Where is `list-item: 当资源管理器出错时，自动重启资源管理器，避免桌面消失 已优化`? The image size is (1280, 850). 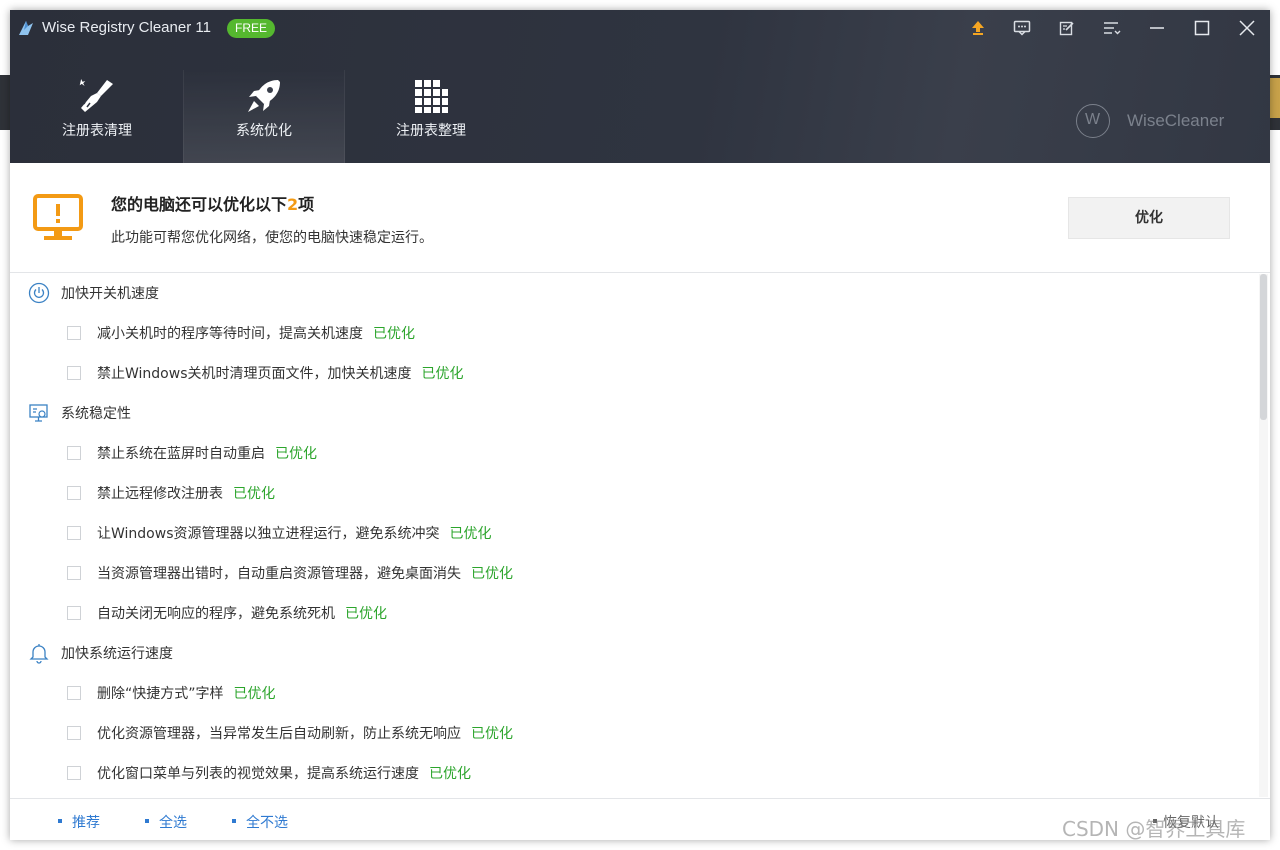 list-item: 当资源管理器出错时，自动重启资源管理器，避免桌面消失 已优化 is located at coordinates (630, 573).